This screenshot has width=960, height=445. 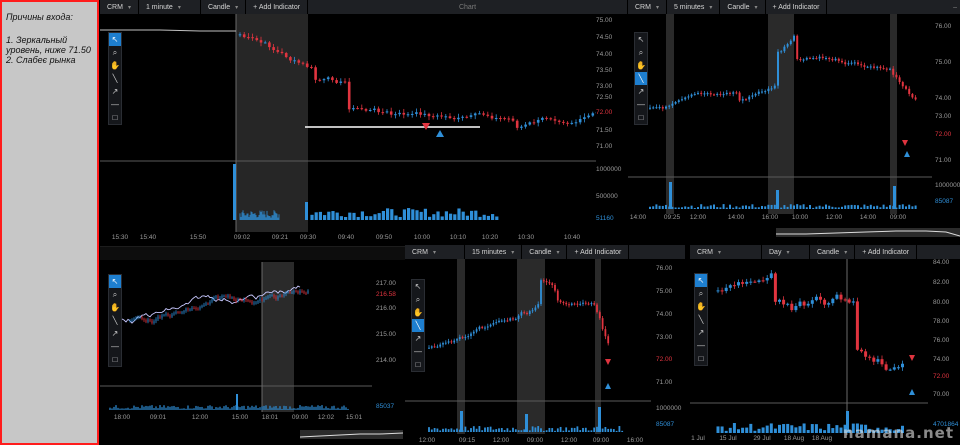 What do you see at coordinates (237, 7) in the screenshot?
I see `chevron-down-icon: ▾` at bounding box center [237, 7].